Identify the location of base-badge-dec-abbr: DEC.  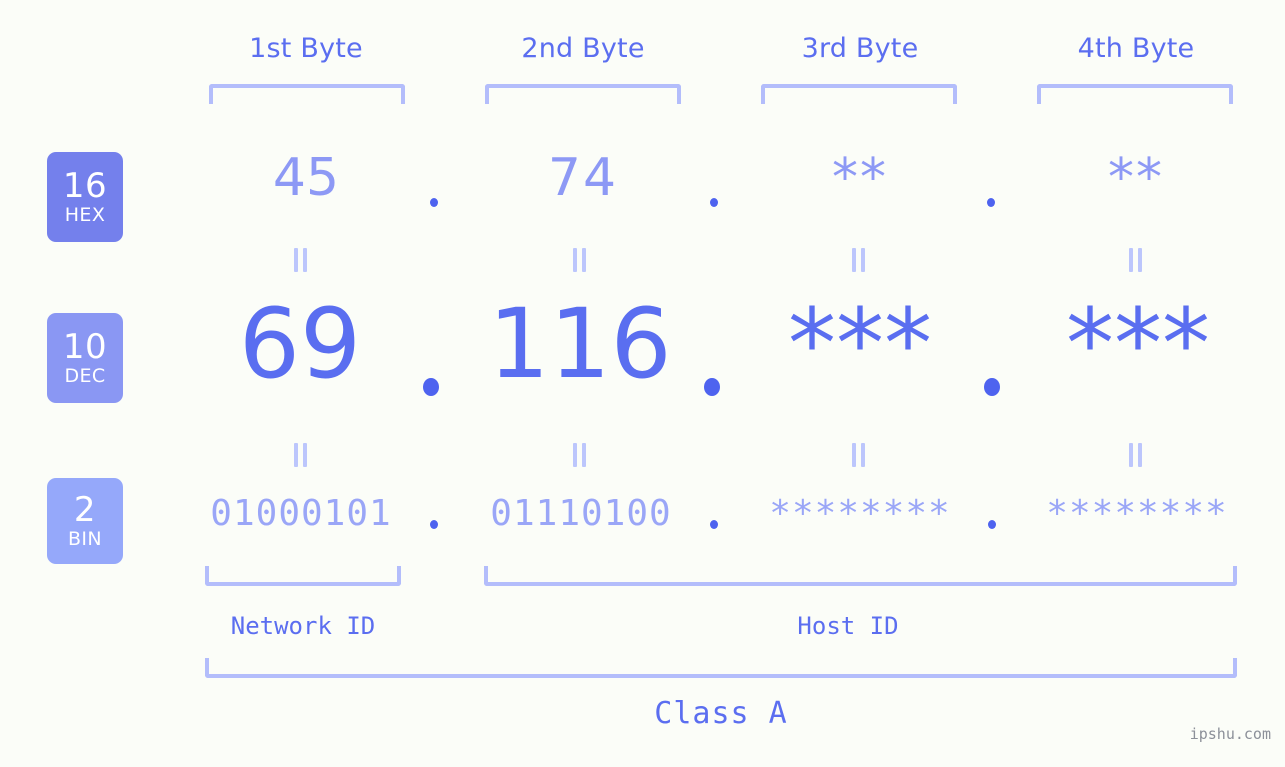
(85, 376).